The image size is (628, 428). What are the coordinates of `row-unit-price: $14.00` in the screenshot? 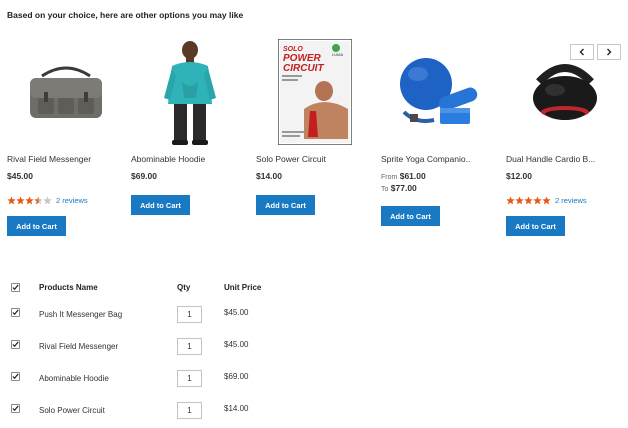 It's located at (236, 408).